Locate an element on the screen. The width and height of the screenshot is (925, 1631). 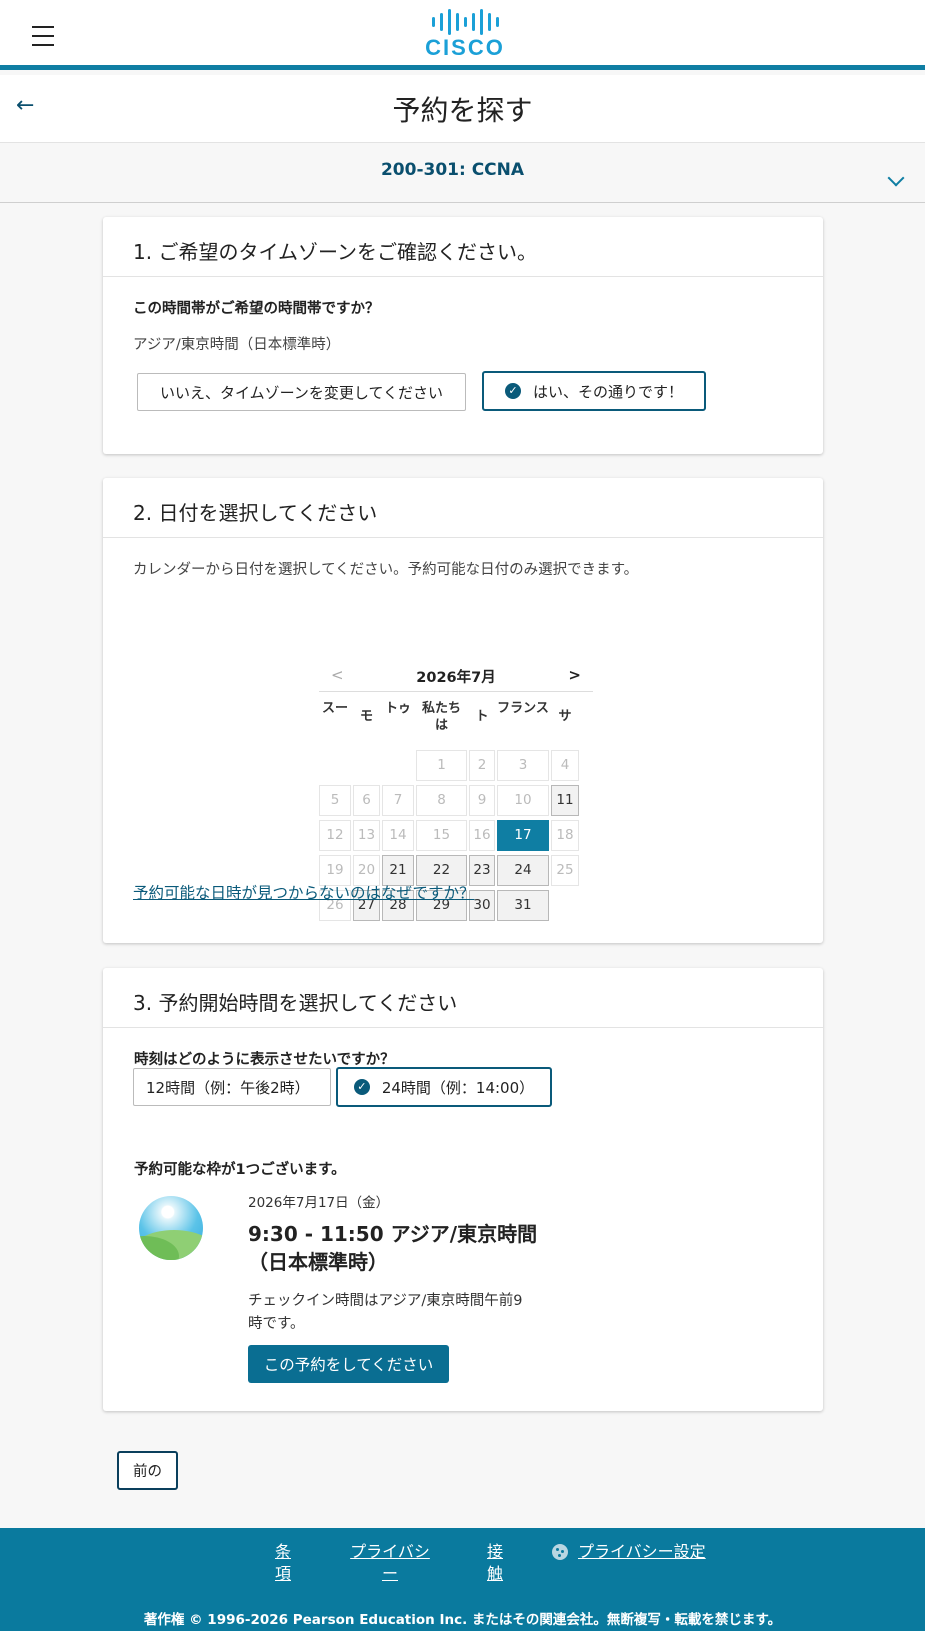
calendar-day: 5 is located at coordinates (335, 800).